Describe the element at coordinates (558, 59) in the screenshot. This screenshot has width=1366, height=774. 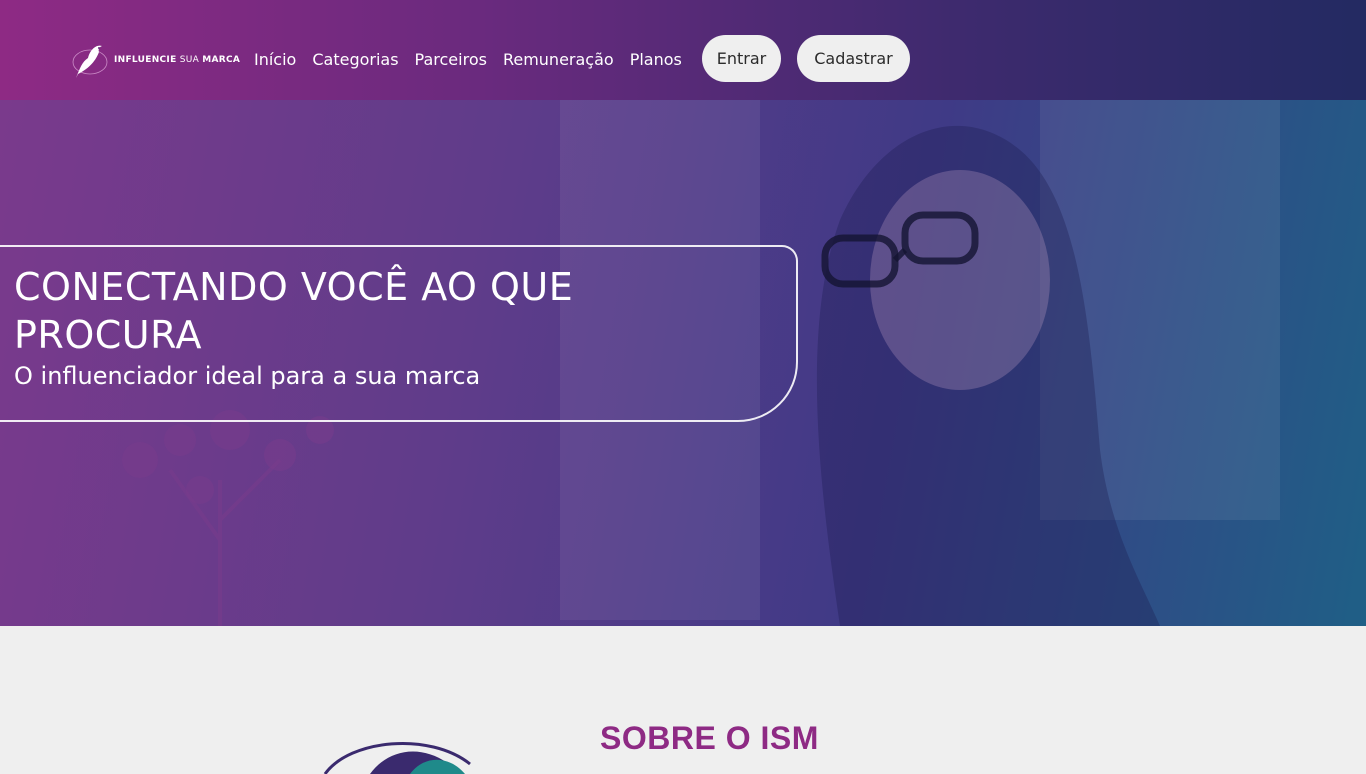
I see `nav-link-remuneracao: Remuneração` at that location.